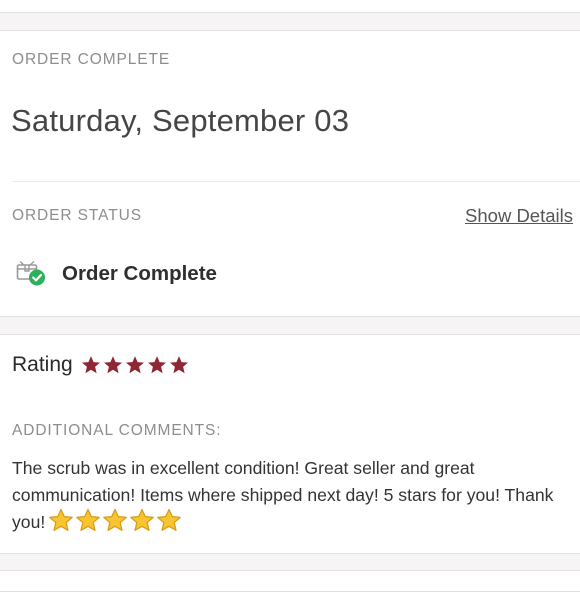 Image resolution: width=580 pixels, height=592 pixels. I want to click on previous-section-card, so click(290, 6).